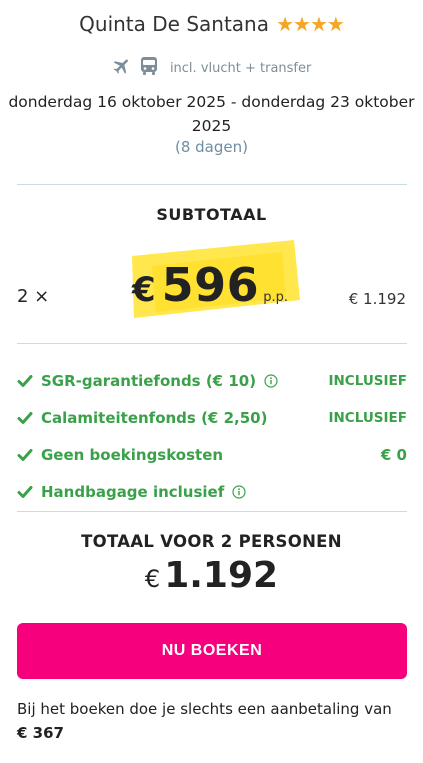 The height and width of the screenshot is (763, 423). What do you see at coordinates (275, 297) in the screenshot?
I see `per-person-label: p.p.` at bounding box center [275, 297].